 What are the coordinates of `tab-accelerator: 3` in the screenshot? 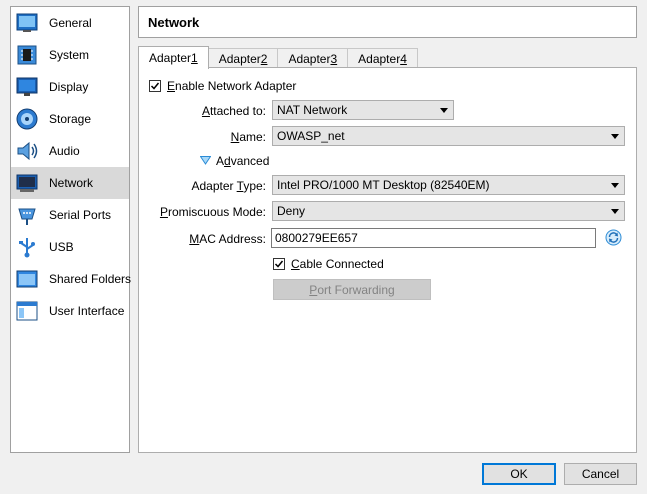 It's located at (334, 59).